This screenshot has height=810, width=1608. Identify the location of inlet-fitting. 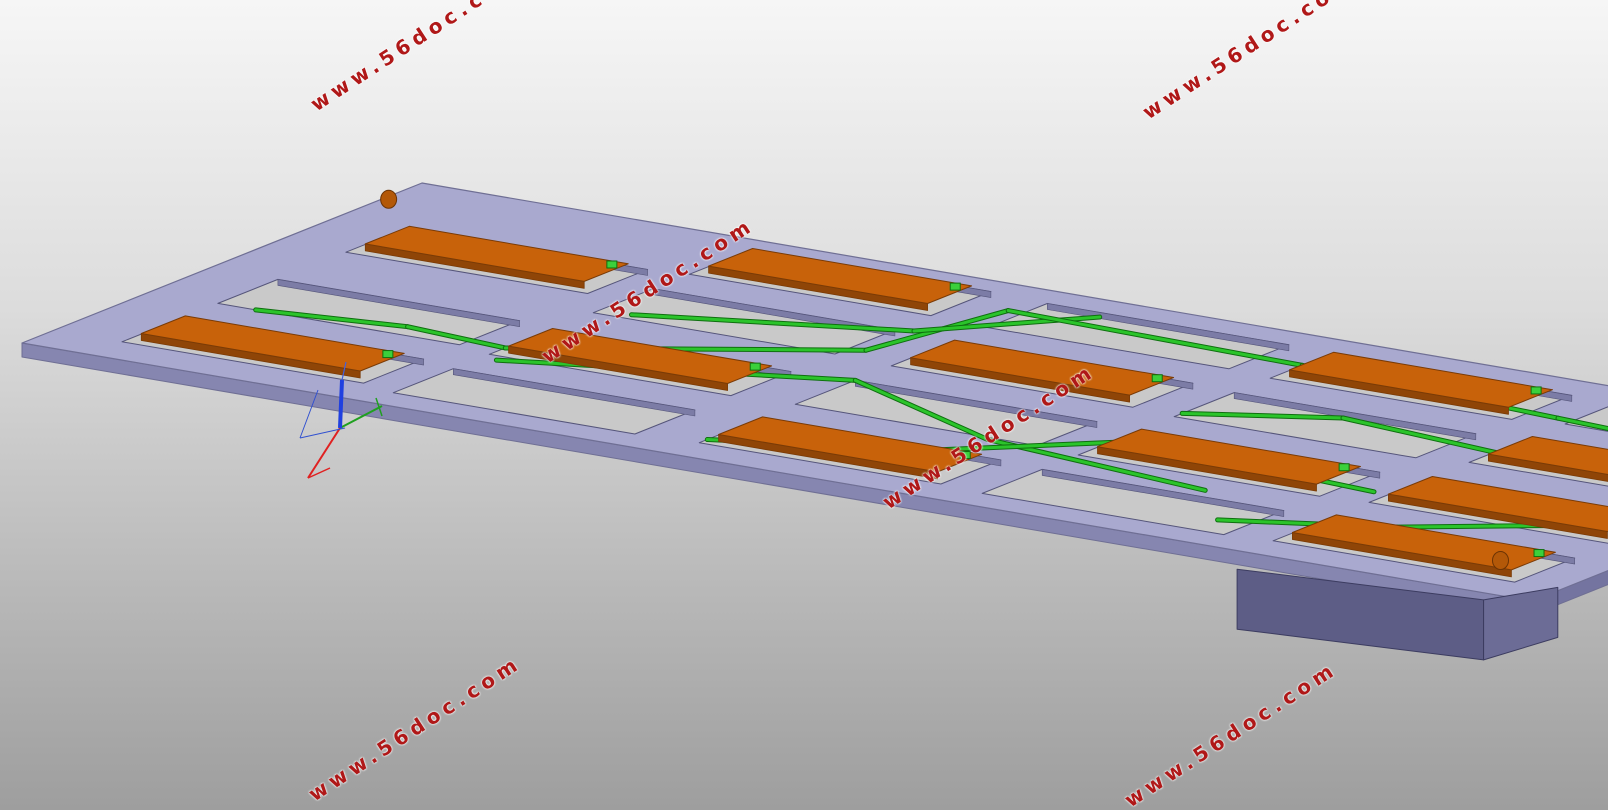
(389, 199).